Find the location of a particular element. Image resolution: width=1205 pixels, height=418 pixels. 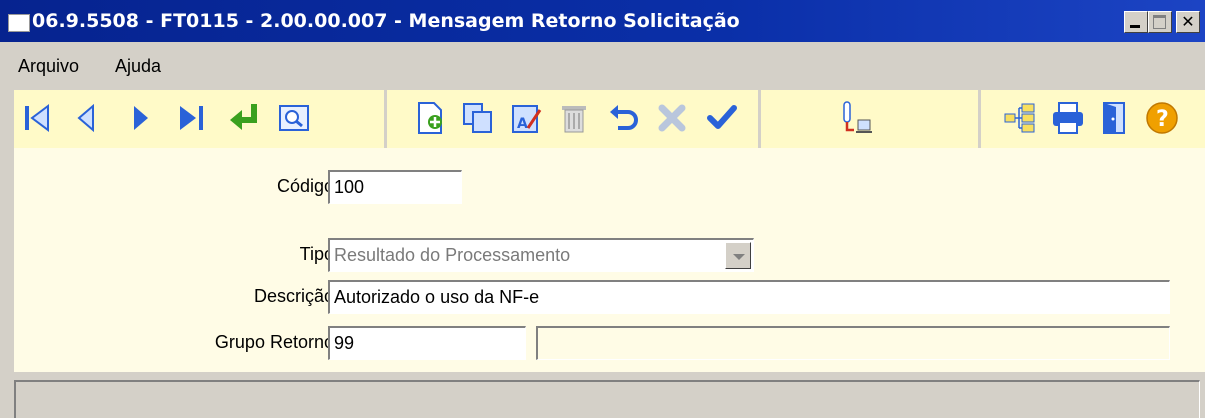

descricao-label: Descrição: is located at coordinates (296, 296).